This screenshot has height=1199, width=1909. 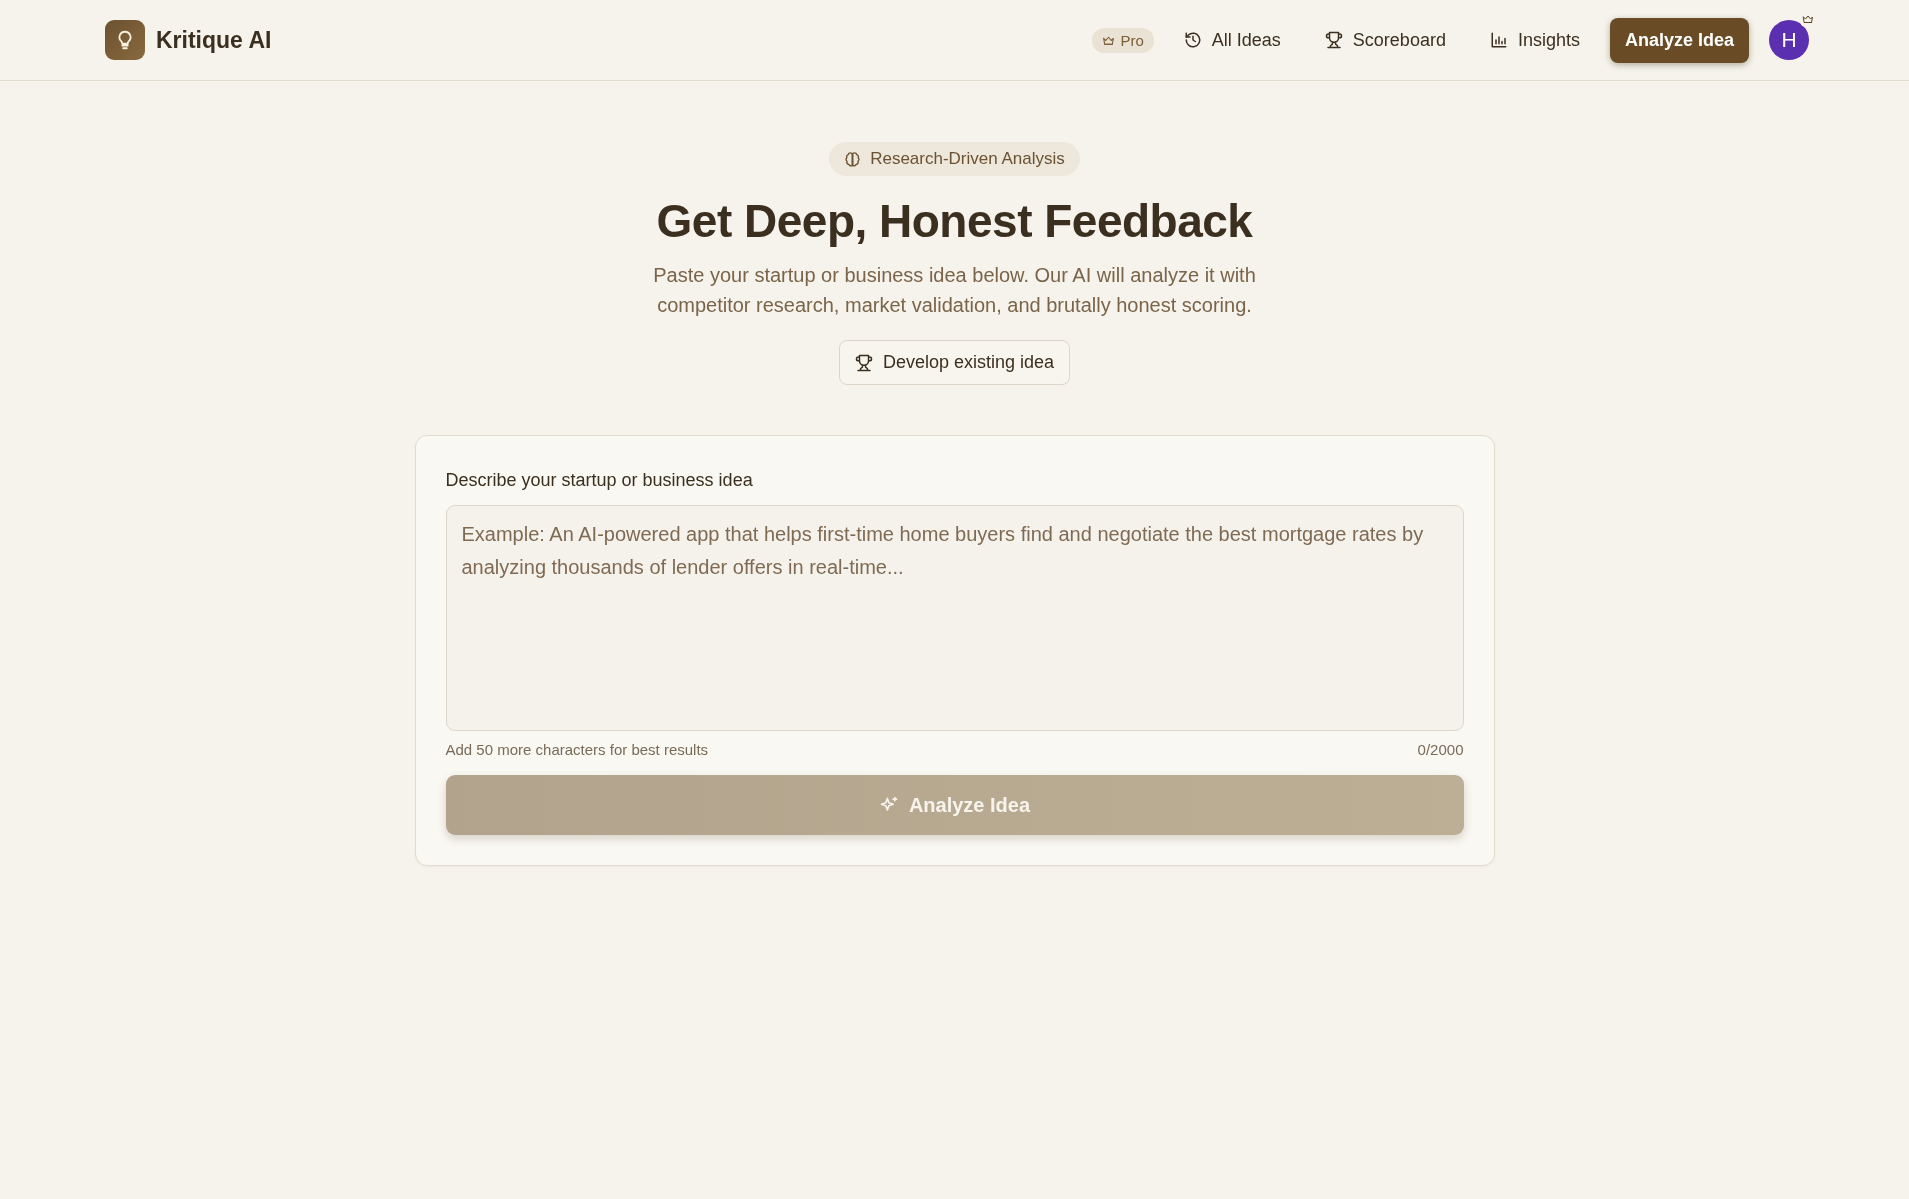 I want to click on page-title: Get Deep, Honest Feedback, so click(x=954, y=221).